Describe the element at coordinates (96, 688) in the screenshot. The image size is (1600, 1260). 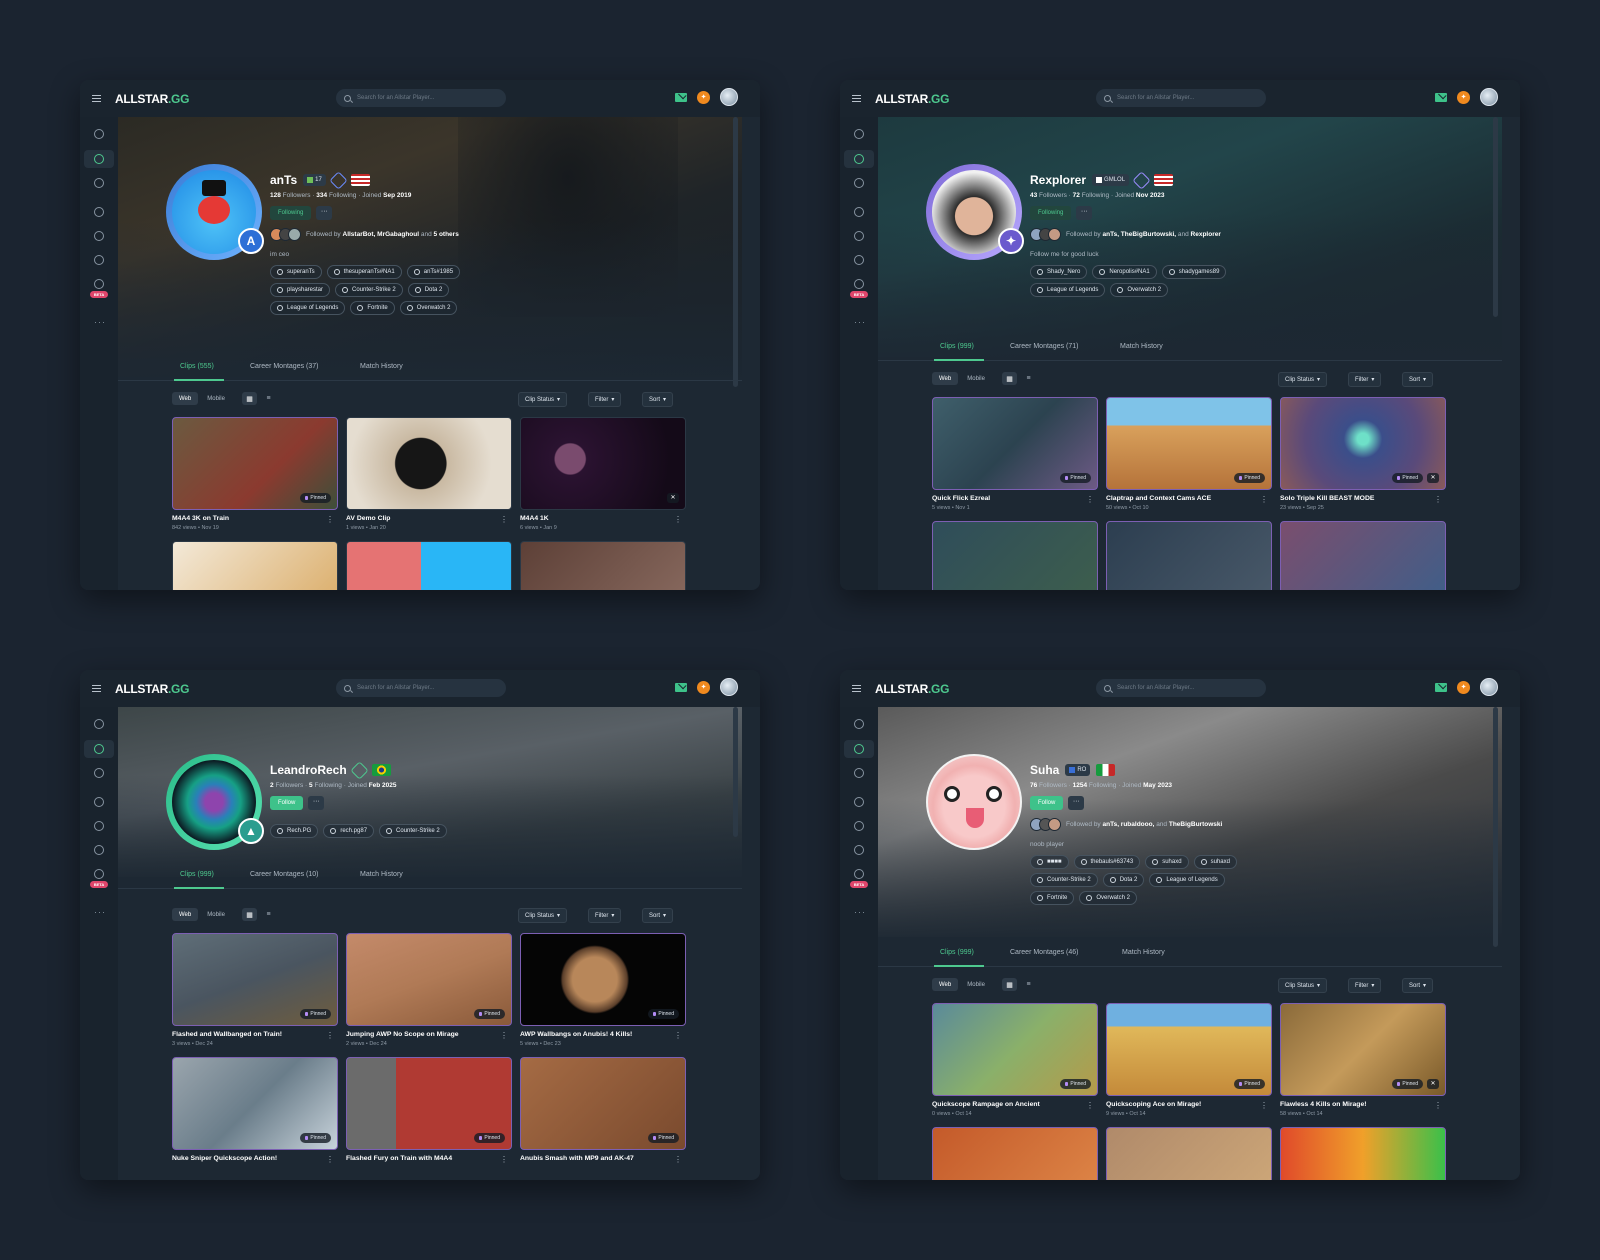
I see `menu-icon` at that location.